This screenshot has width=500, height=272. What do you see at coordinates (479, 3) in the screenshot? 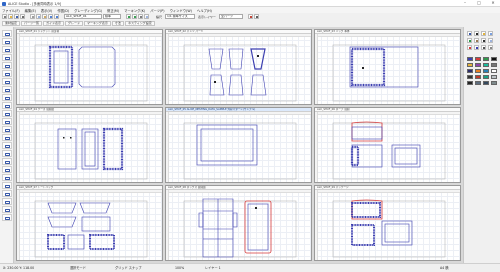
I see `maximize-button: □` at bounding box center [479, 3].